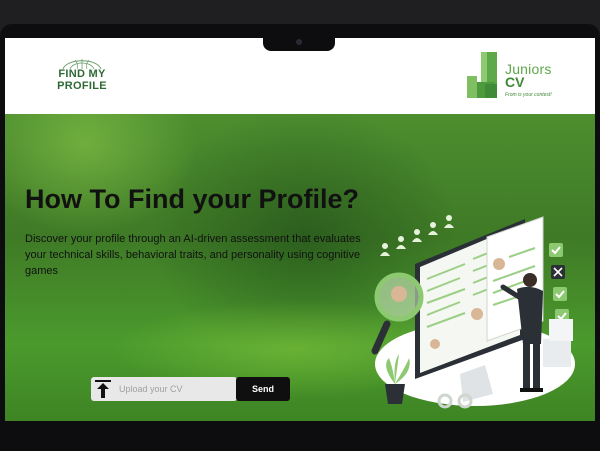 The width and height of the screenshot is (600, 451). I want to click on logo-tagline: From is your contest!, so click(528, 95).